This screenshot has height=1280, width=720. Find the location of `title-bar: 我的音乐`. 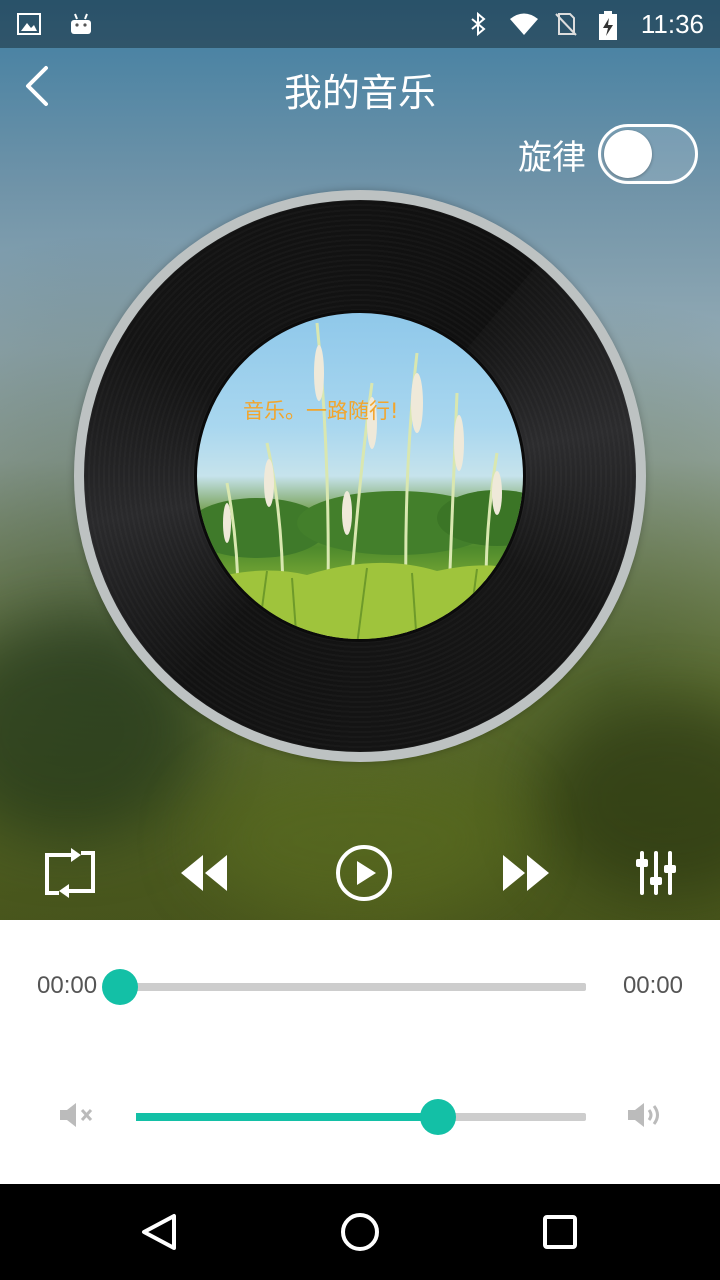

title-bar: 我的音乐 is located at coordinates (360, 87).